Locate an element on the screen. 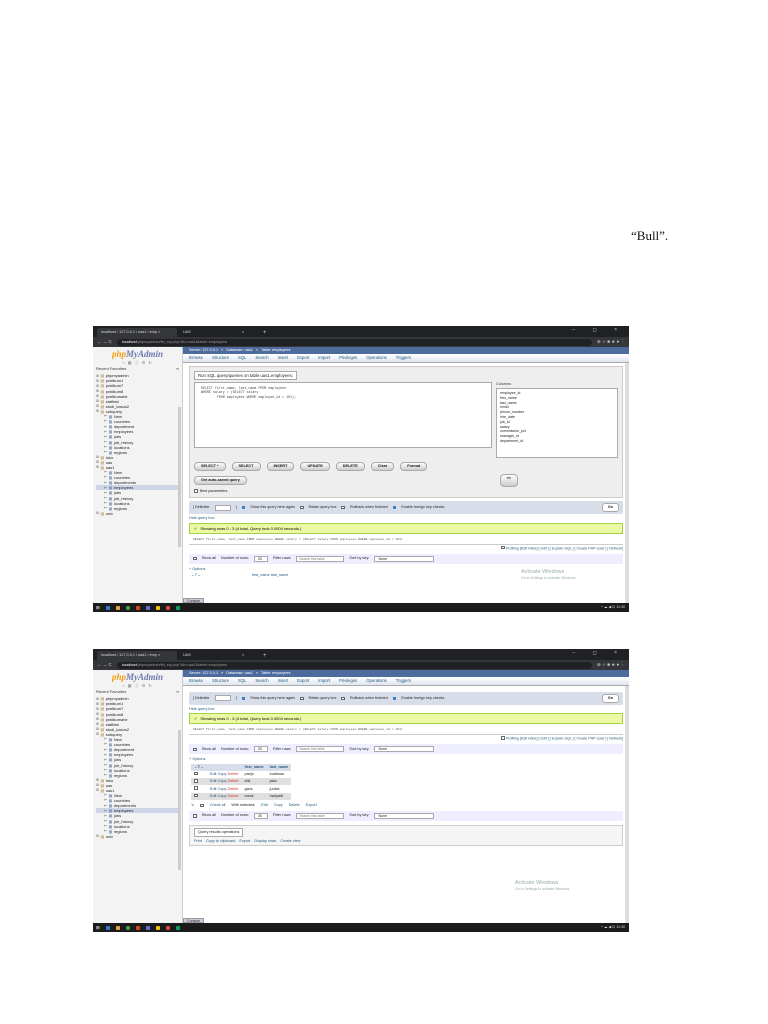 The width and height of the screenshot is (768, 1024). sql-snippet-button: INSERT is located at coordinates (280, 466).